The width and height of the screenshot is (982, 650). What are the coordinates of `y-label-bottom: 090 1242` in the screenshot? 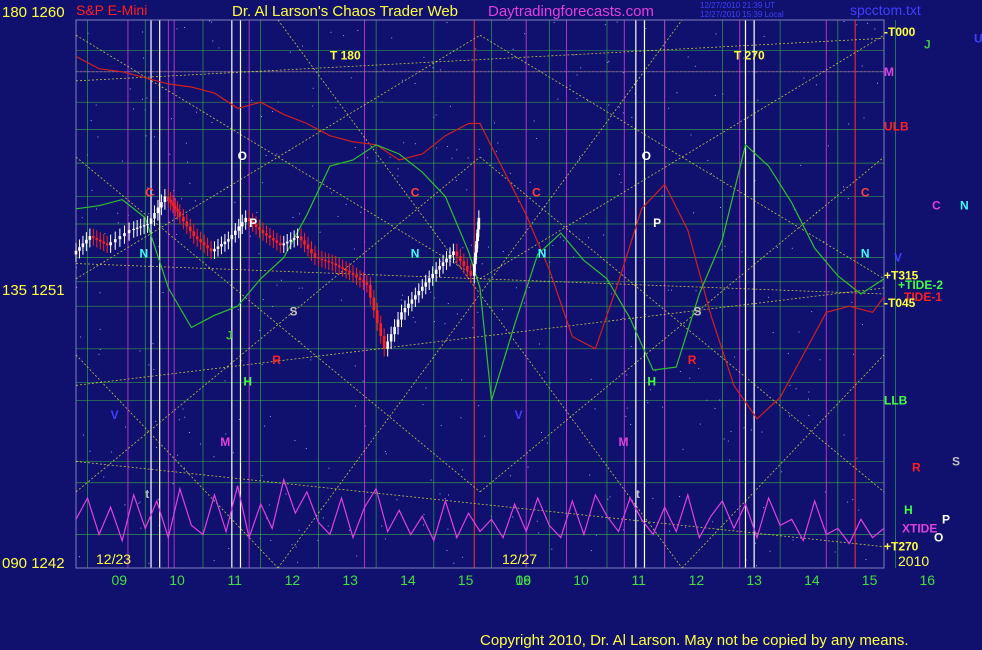 It's located at (33, 563).